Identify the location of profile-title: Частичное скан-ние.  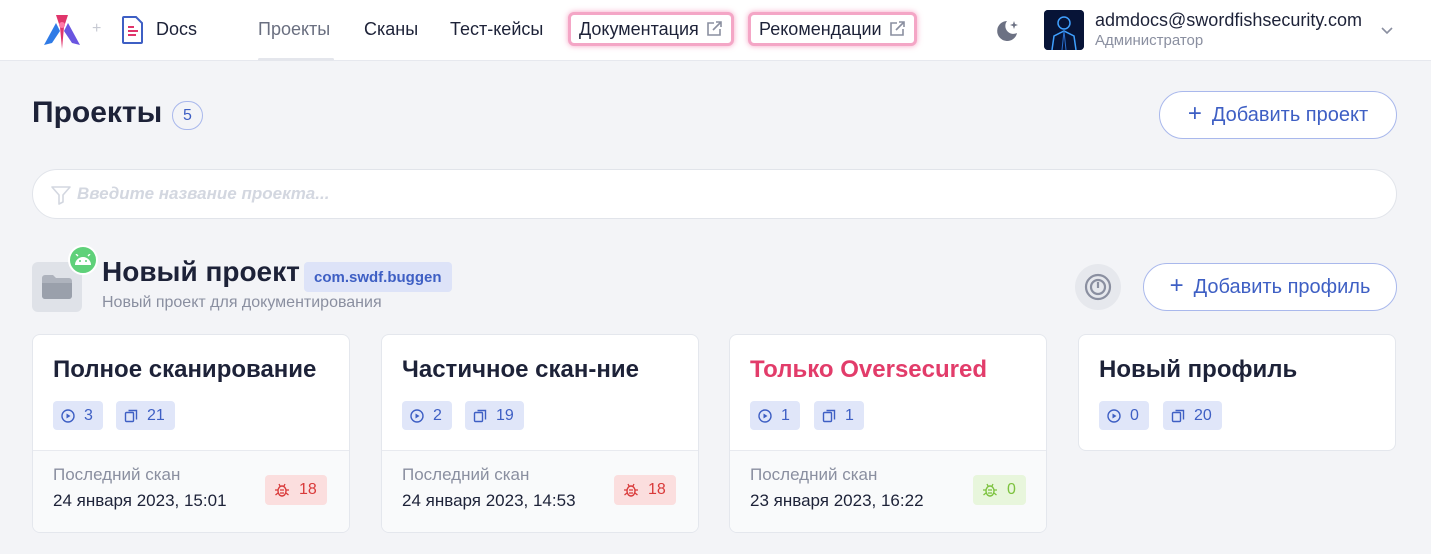
(520, 369).